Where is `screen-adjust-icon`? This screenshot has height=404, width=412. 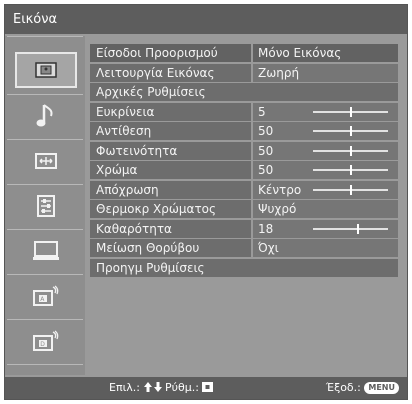 screen-adjust-icon is located at coordinates (46, 161).